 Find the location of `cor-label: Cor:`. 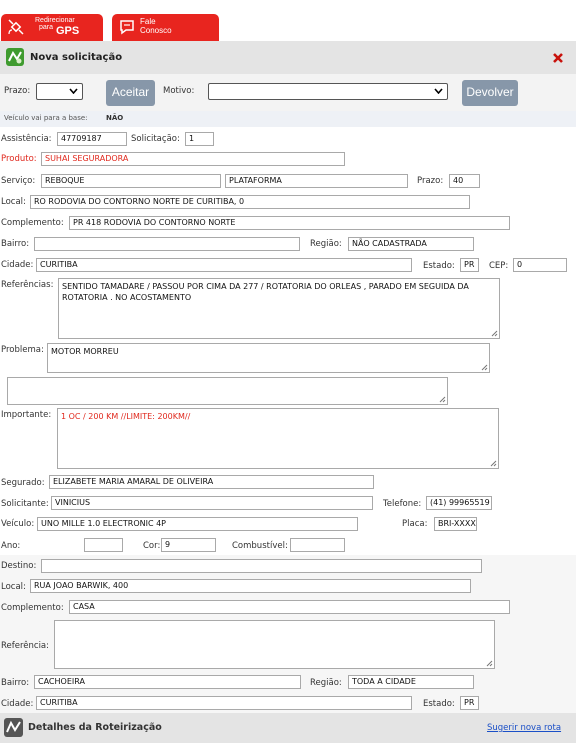

cor-label: Cor: is located at coordinates (152, 546).